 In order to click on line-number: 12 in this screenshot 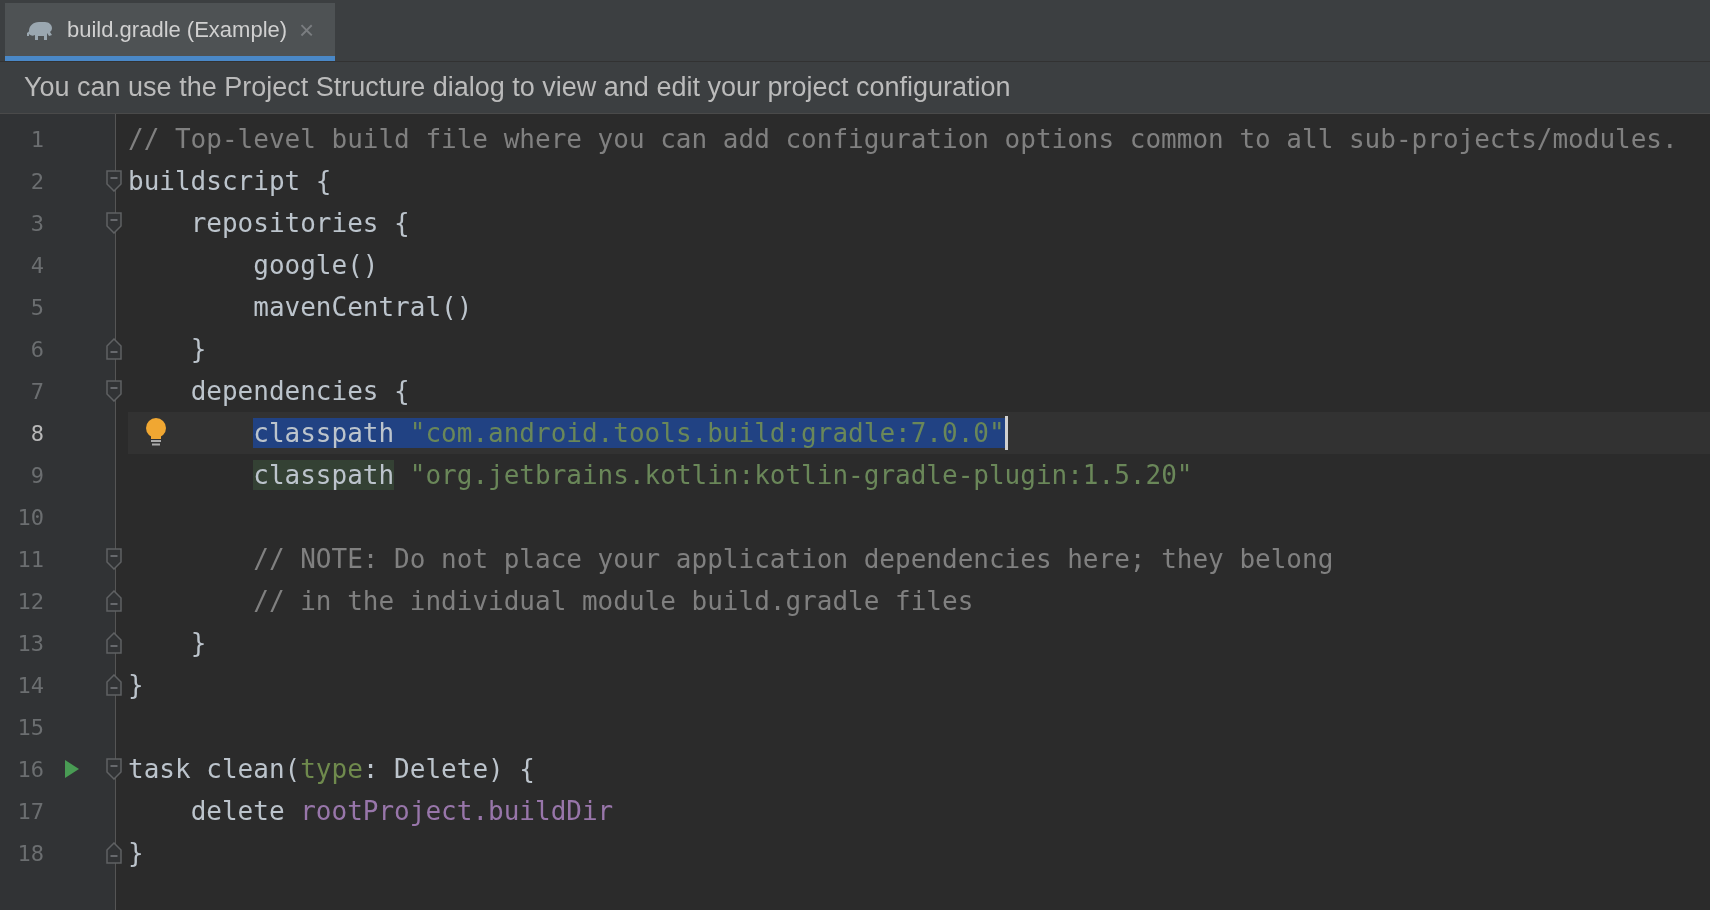, I will do `click(30, 601)`.